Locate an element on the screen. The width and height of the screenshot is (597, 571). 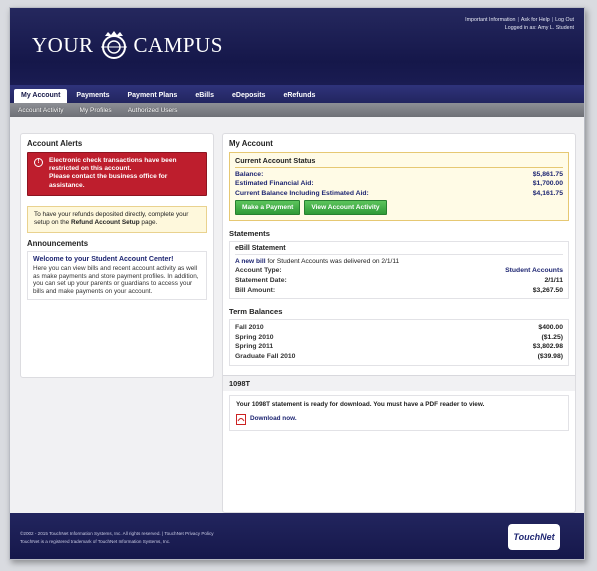
term-row: Spring 2010 ($1.25) is located at coordinates (399, 338).